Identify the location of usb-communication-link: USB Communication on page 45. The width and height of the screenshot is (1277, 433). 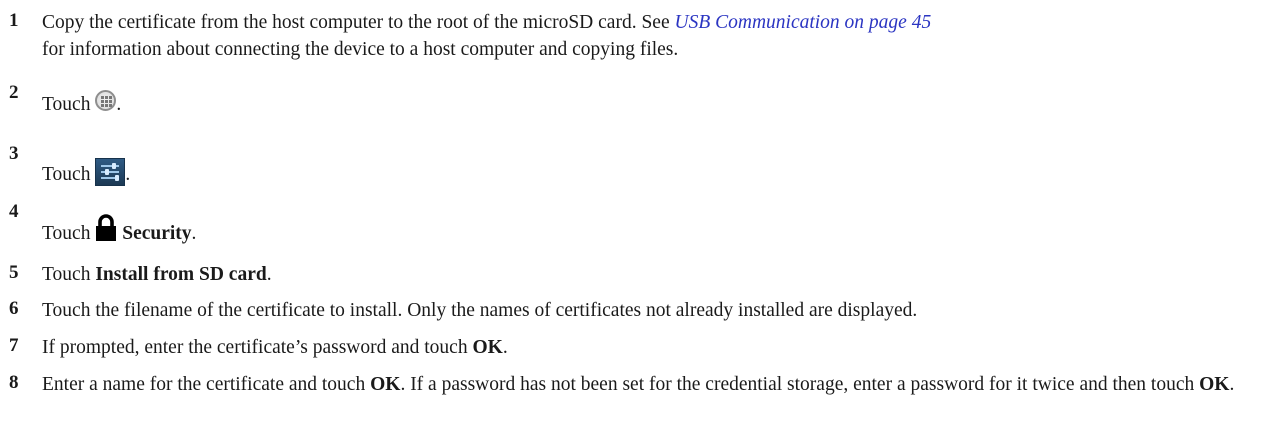
(802, 22).